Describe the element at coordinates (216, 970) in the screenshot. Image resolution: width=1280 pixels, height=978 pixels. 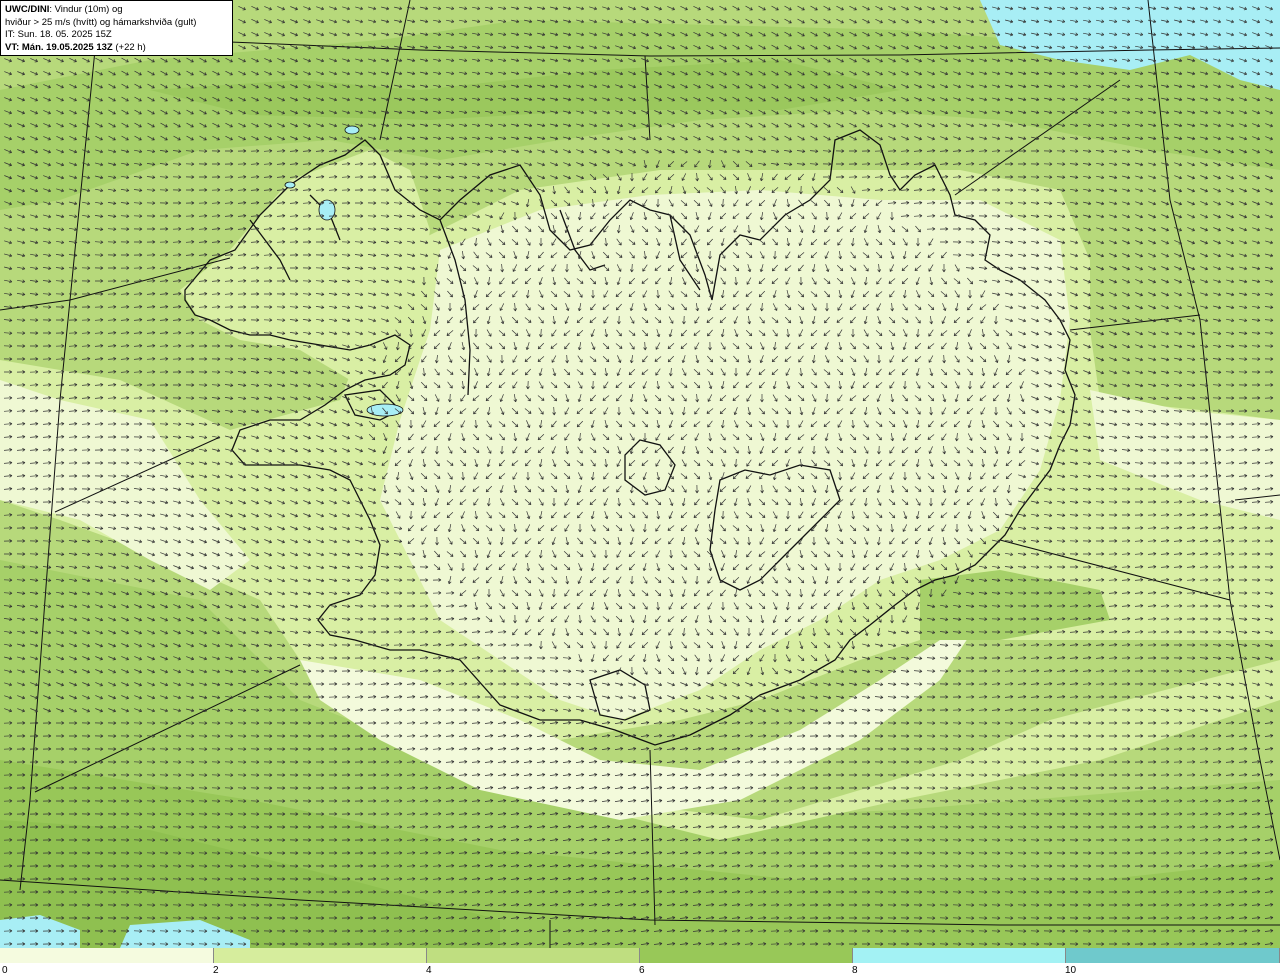
I see `legend-tick-2: 2` at that location.